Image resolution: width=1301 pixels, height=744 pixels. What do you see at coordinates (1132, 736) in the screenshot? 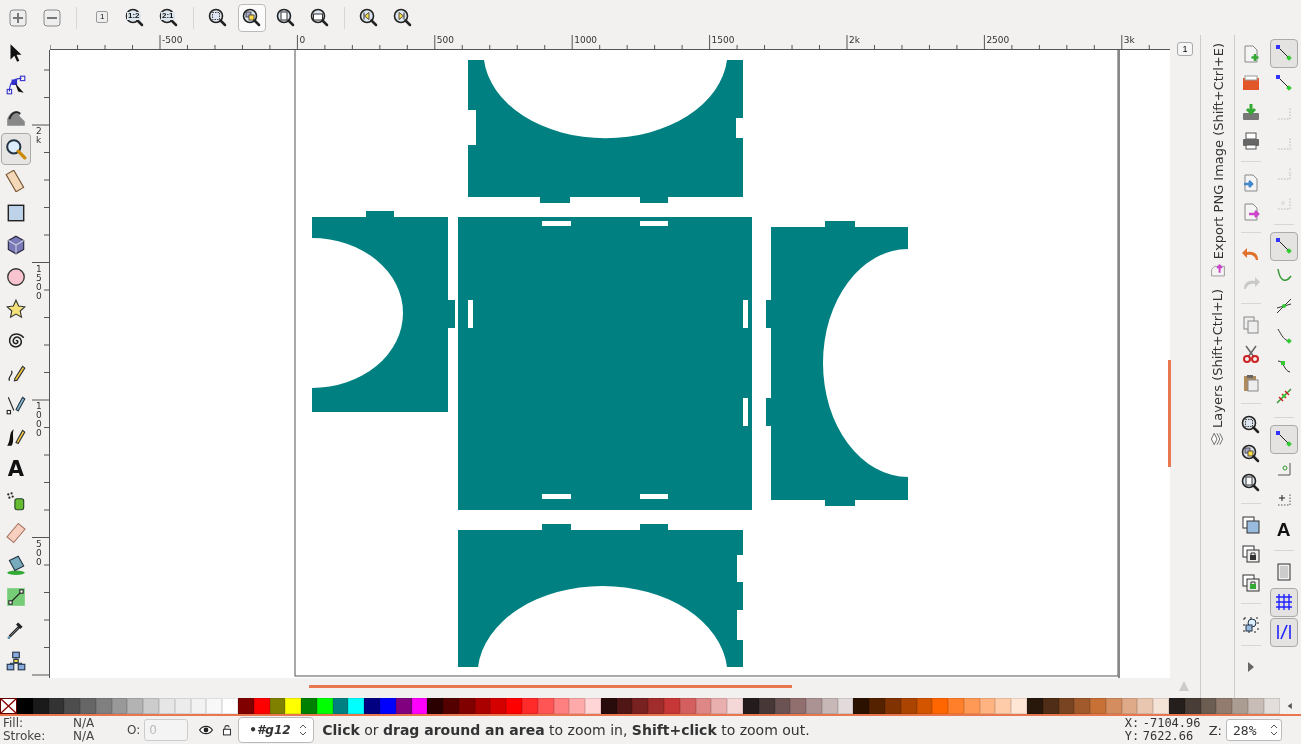
I see `y-label: Y:` at bounding box center [1132, 736].